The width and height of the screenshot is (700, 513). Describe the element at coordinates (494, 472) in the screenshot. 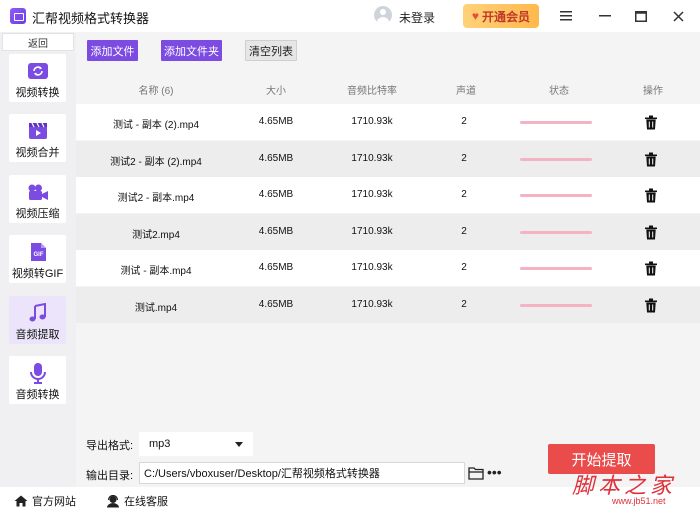

I see `more-options-button: •••` at that location.